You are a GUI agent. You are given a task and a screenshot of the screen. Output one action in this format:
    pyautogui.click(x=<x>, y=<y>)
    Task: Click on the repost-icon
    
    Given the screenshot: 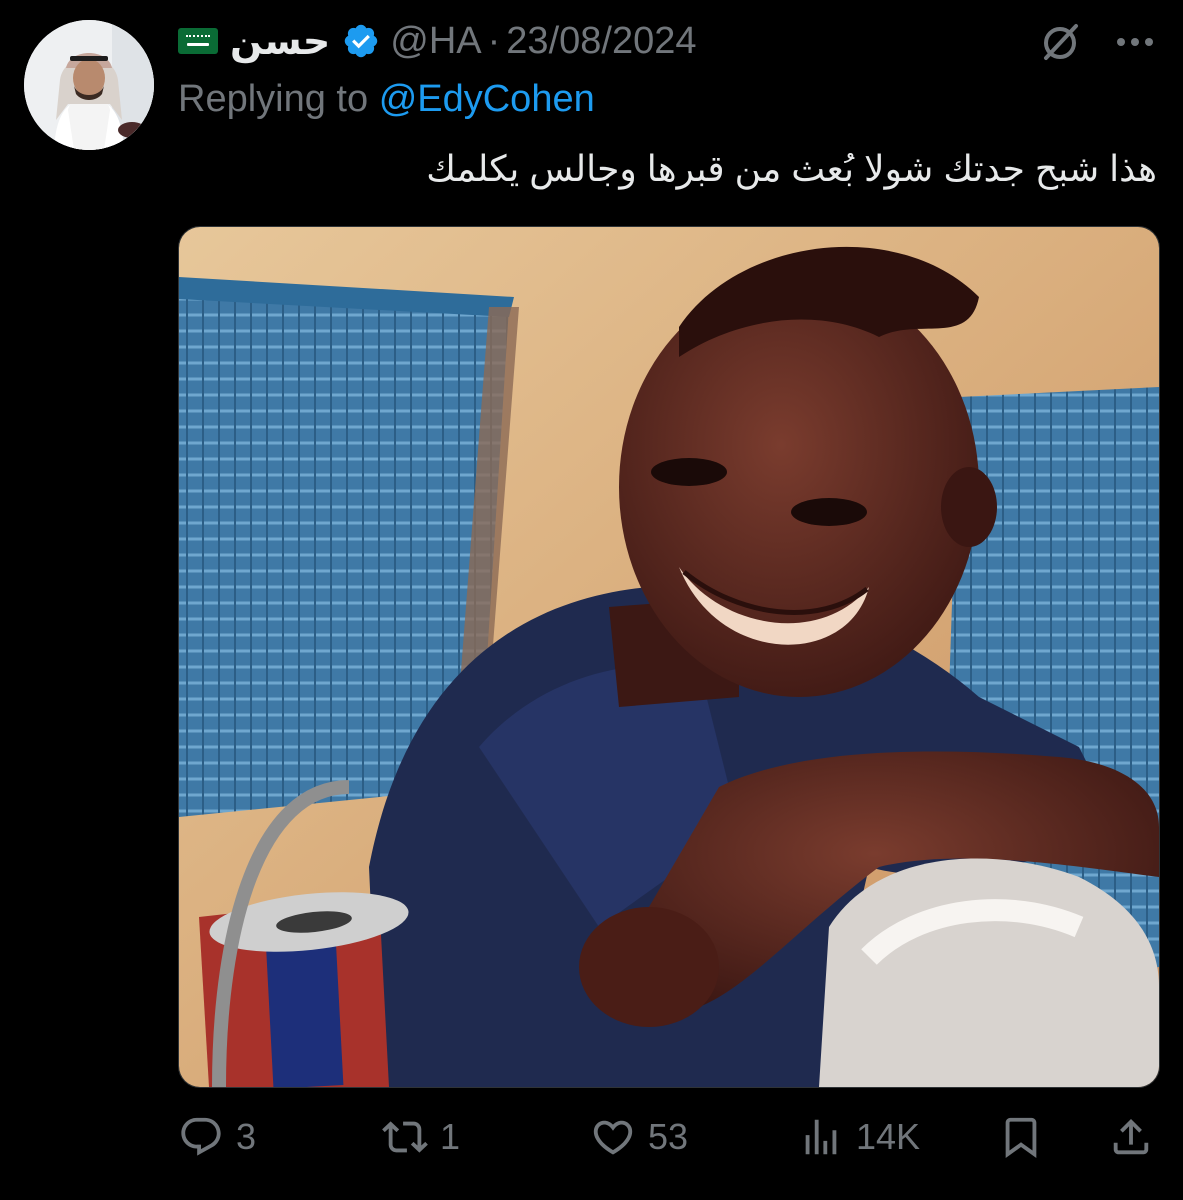 What is the action you would take?
    pyautogui.click(x=405, y=1137)
    